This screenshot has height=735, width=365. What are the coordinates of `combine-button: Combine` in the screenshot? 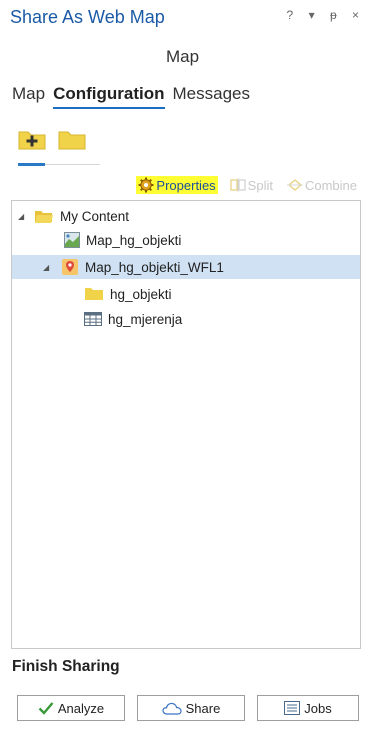 It's located at (322, 185).